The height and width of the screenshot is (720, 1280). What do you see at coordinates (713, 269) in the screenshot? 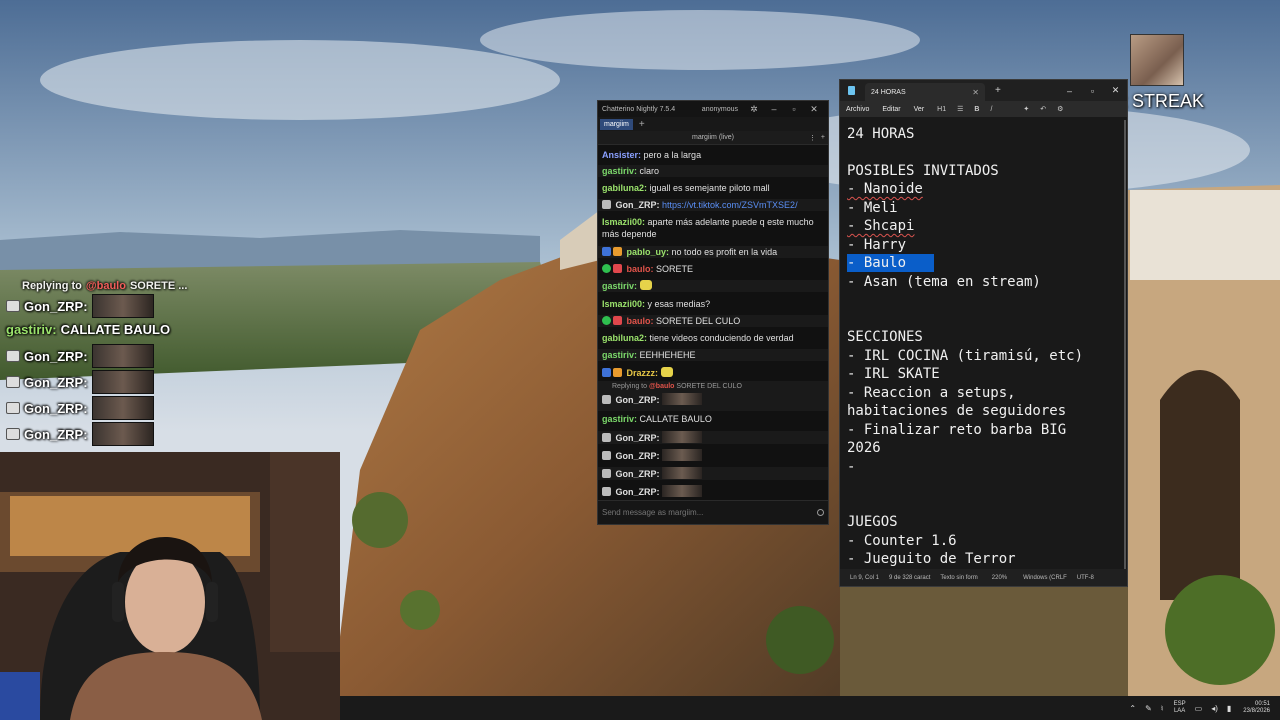
I see `chat-message: baulo: SORETE` at bounding box center [713, 269].